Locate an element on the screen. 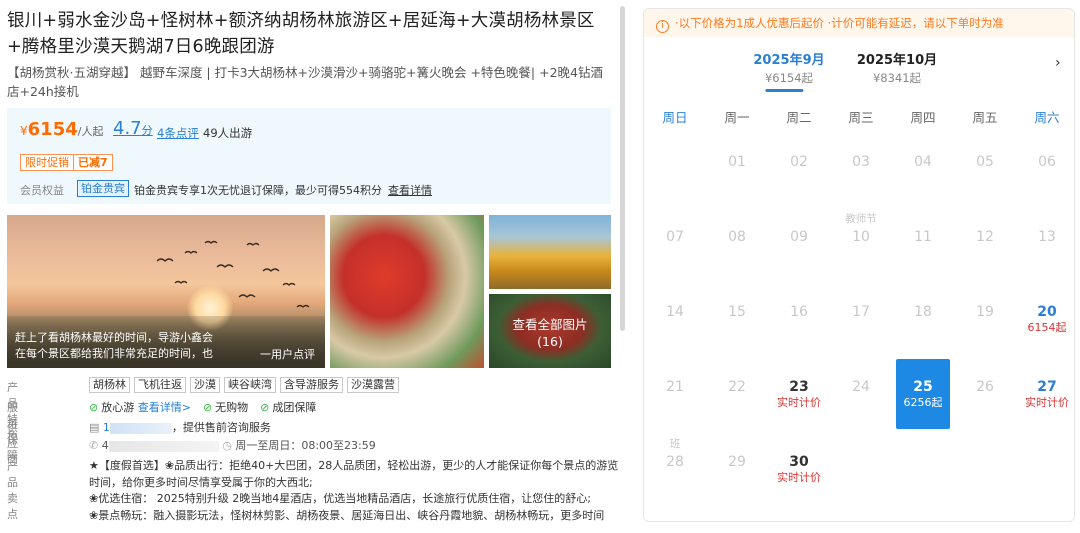 The width and height of the screenshot is (1080, 533). calendar-day: 23 实时计价 is located at coordinates (799, 394).